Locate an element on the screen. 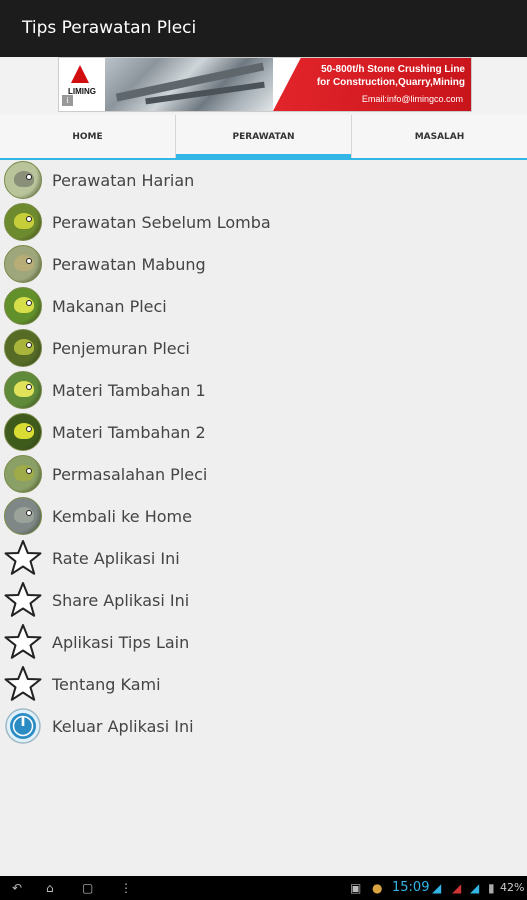 The width and height of the screenshot is (527, 900). liming-logo-mark is located at coordinates (80, 74).